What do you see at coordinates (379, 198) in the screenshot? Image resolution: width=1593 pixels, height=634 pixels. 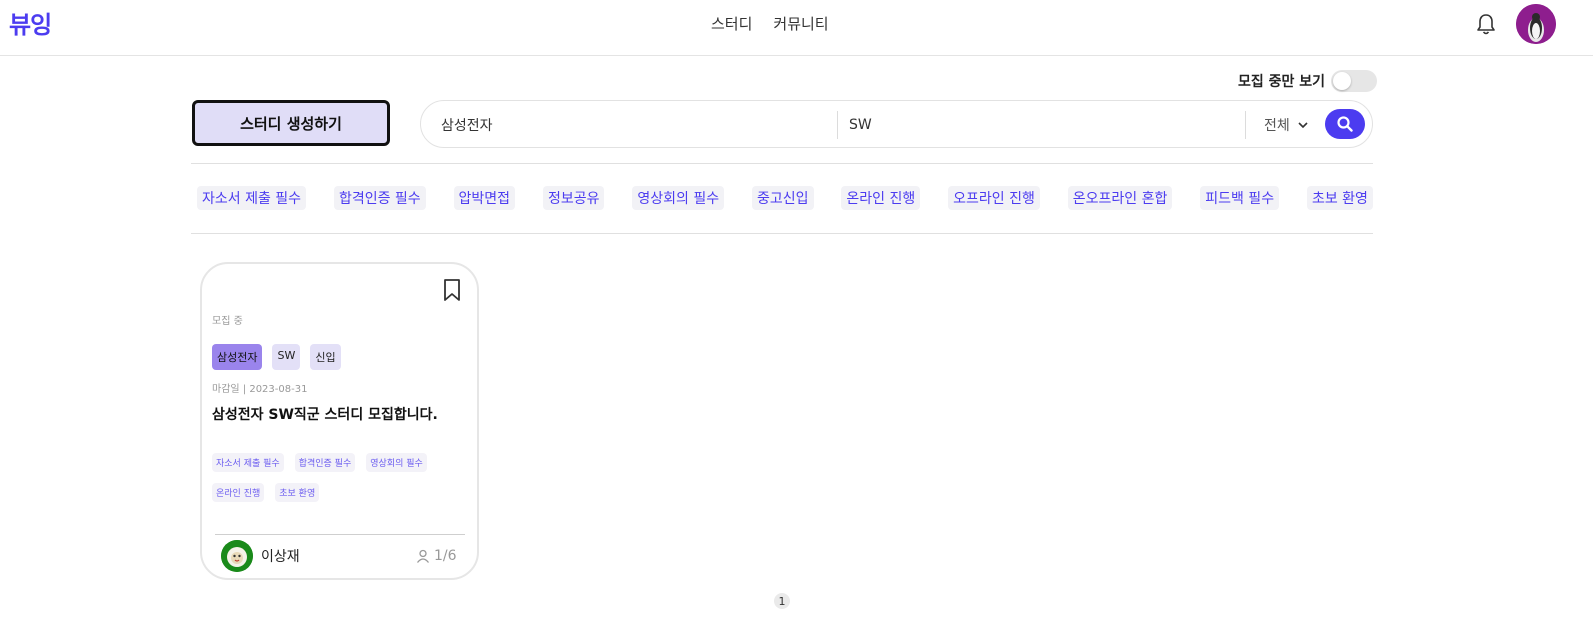 I see `tag-filter: 합격인증 필수` at bounding box center [379, 198].